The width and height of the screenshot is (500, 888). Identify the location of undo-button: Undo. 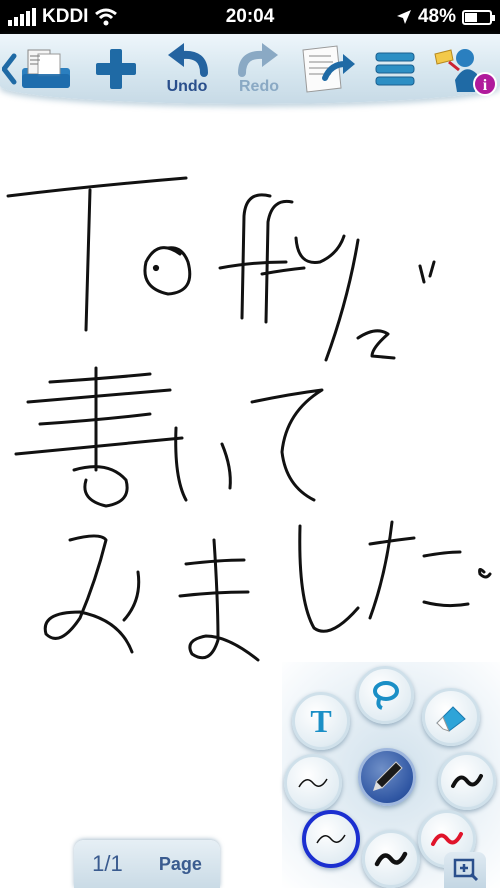
(187, 69).